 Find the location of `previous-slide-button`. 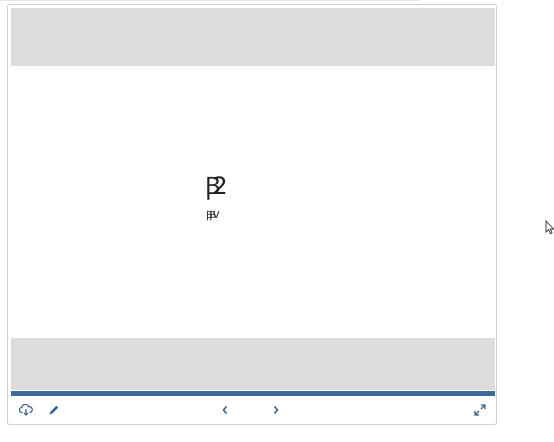

previous-slide-button is located at coordinates (225, 410).